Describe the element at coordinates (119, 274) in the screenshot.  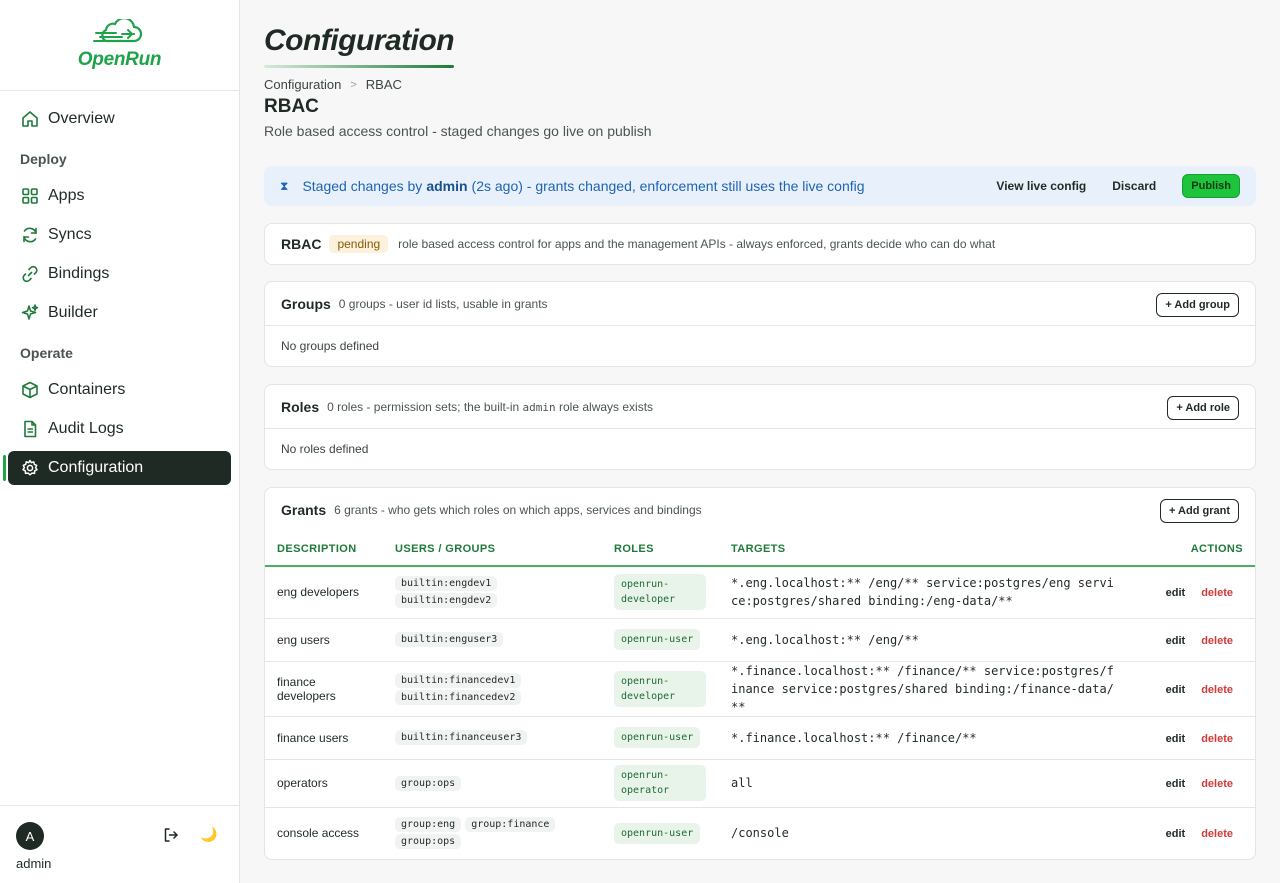
I see `sidebar-item-bindings: Bindings` at that location.